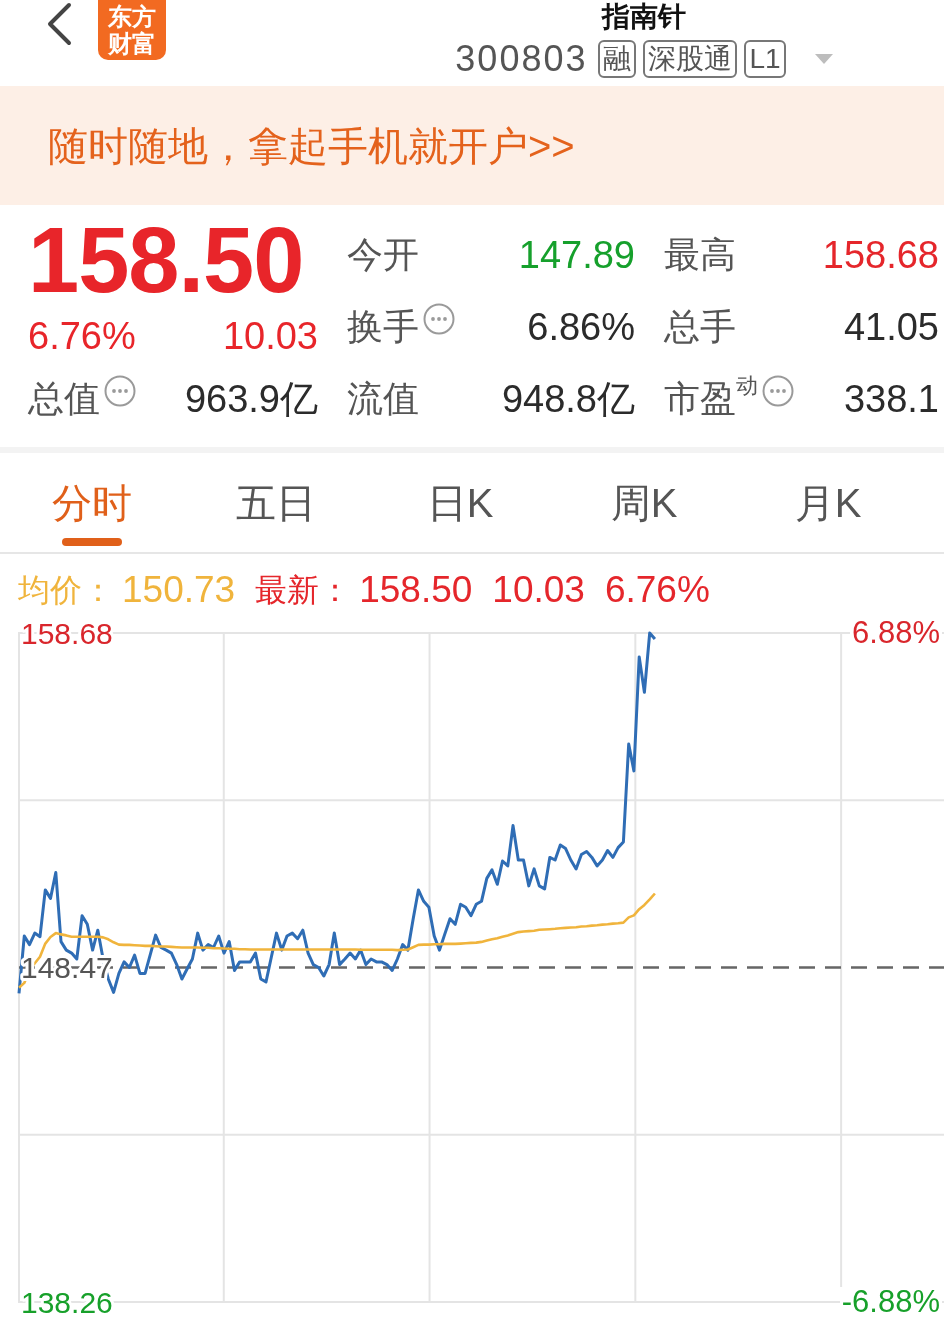 The height and width of the screenshot is (1333, 944). What do you see at coordinates (617, 59) in the screenshot?
I see `market-tag: 融` at bounding box center [617, 59].